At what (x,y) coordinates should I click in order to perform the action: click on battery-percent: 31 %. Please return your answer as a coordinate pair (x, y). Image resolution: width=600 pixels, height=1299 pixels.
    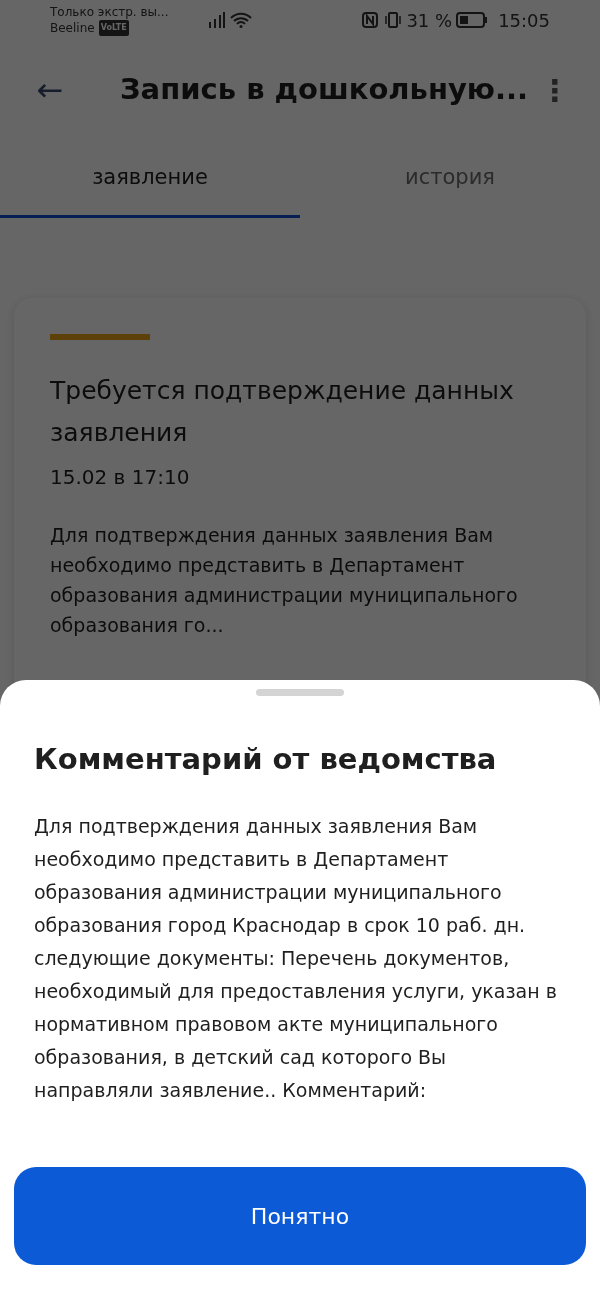
    Looking at the image, I should click on (429, 20).